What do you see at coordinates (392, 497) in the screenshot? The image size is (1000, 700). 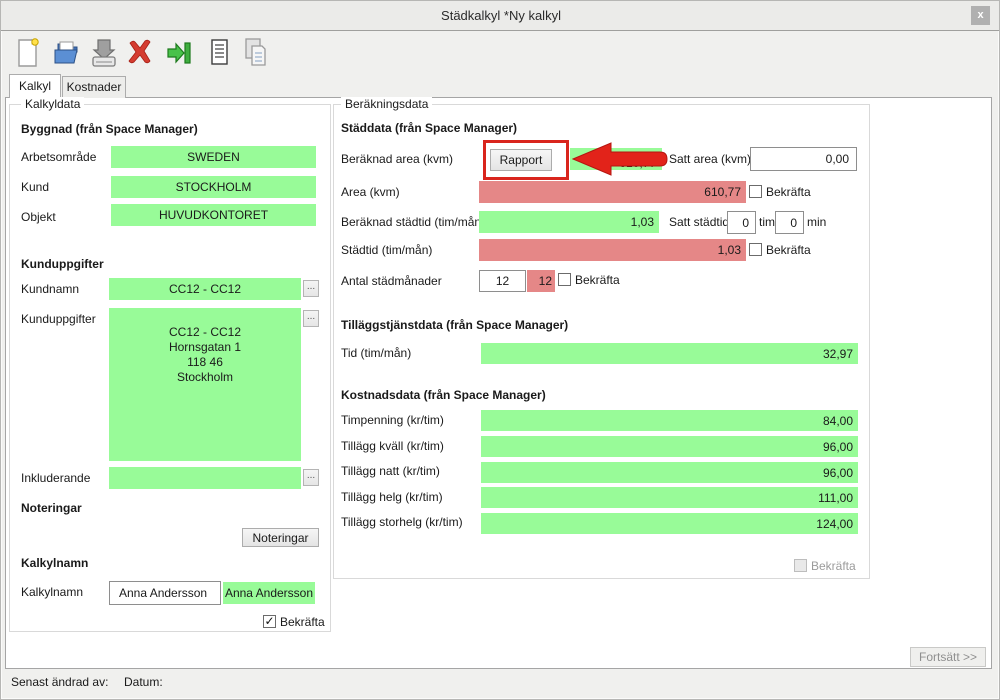 I see `tillagg-helg-label: Tillägg helg (kr/tim)` at bounding box center [392, 497].